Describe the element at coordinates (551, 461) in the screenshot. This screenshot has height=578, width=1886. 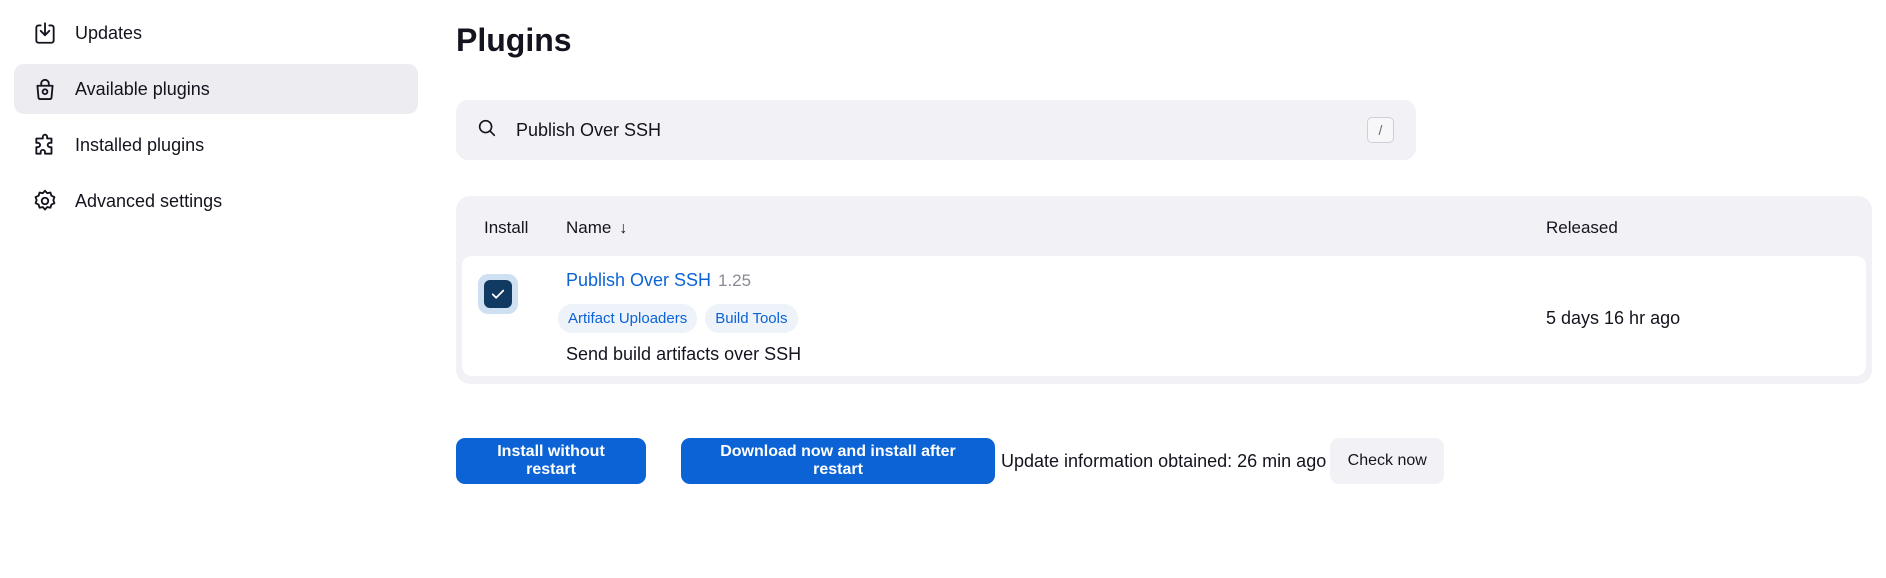
I see `install-without-restart-button: Install without restart` at that location.